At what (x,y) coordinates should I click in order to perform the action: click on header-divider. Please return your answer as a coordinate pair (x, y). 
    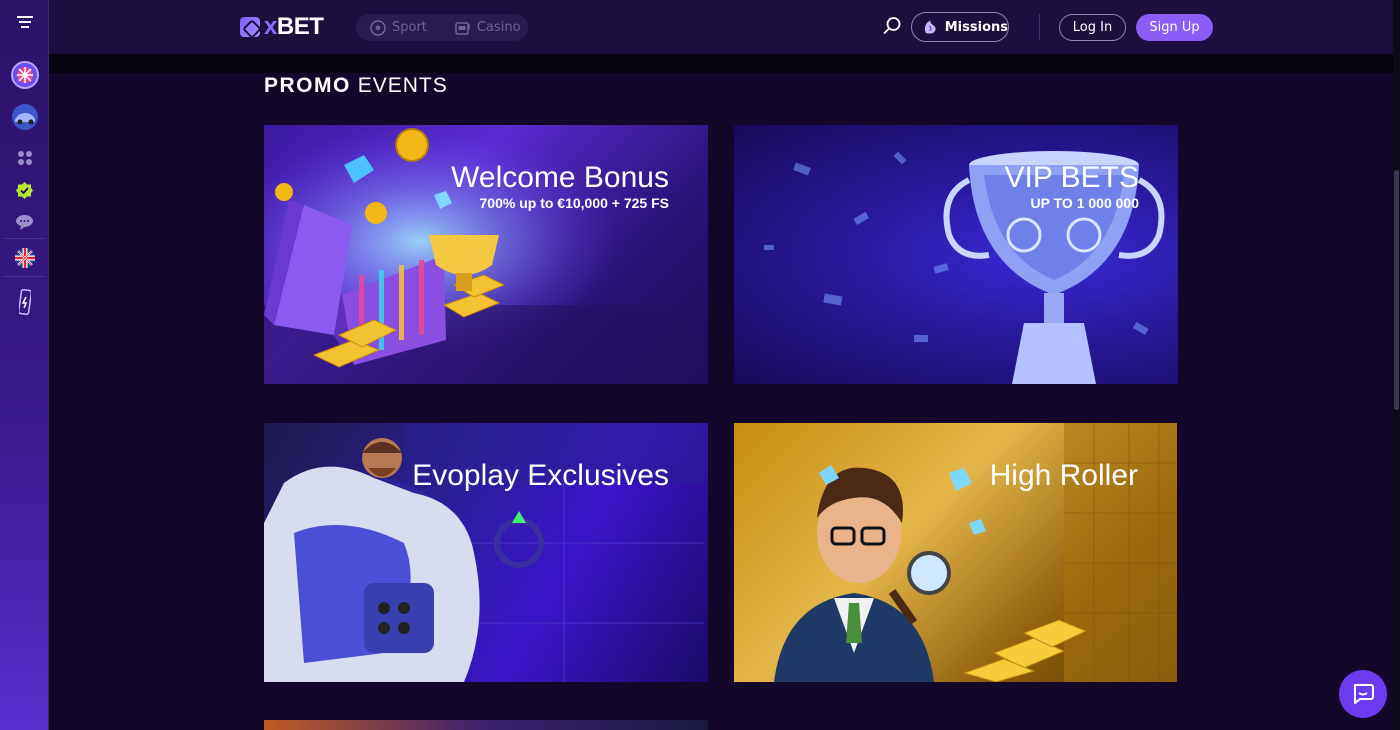
    Looking at the image, I should click on (1039, 27).